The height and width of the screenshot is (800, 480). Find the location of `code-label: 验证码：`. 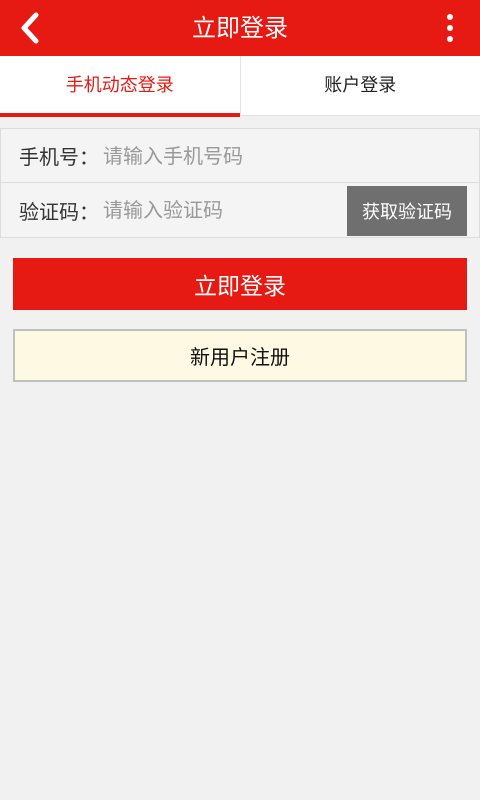

code-label: 验证码： is located at coordinates (59, 211).